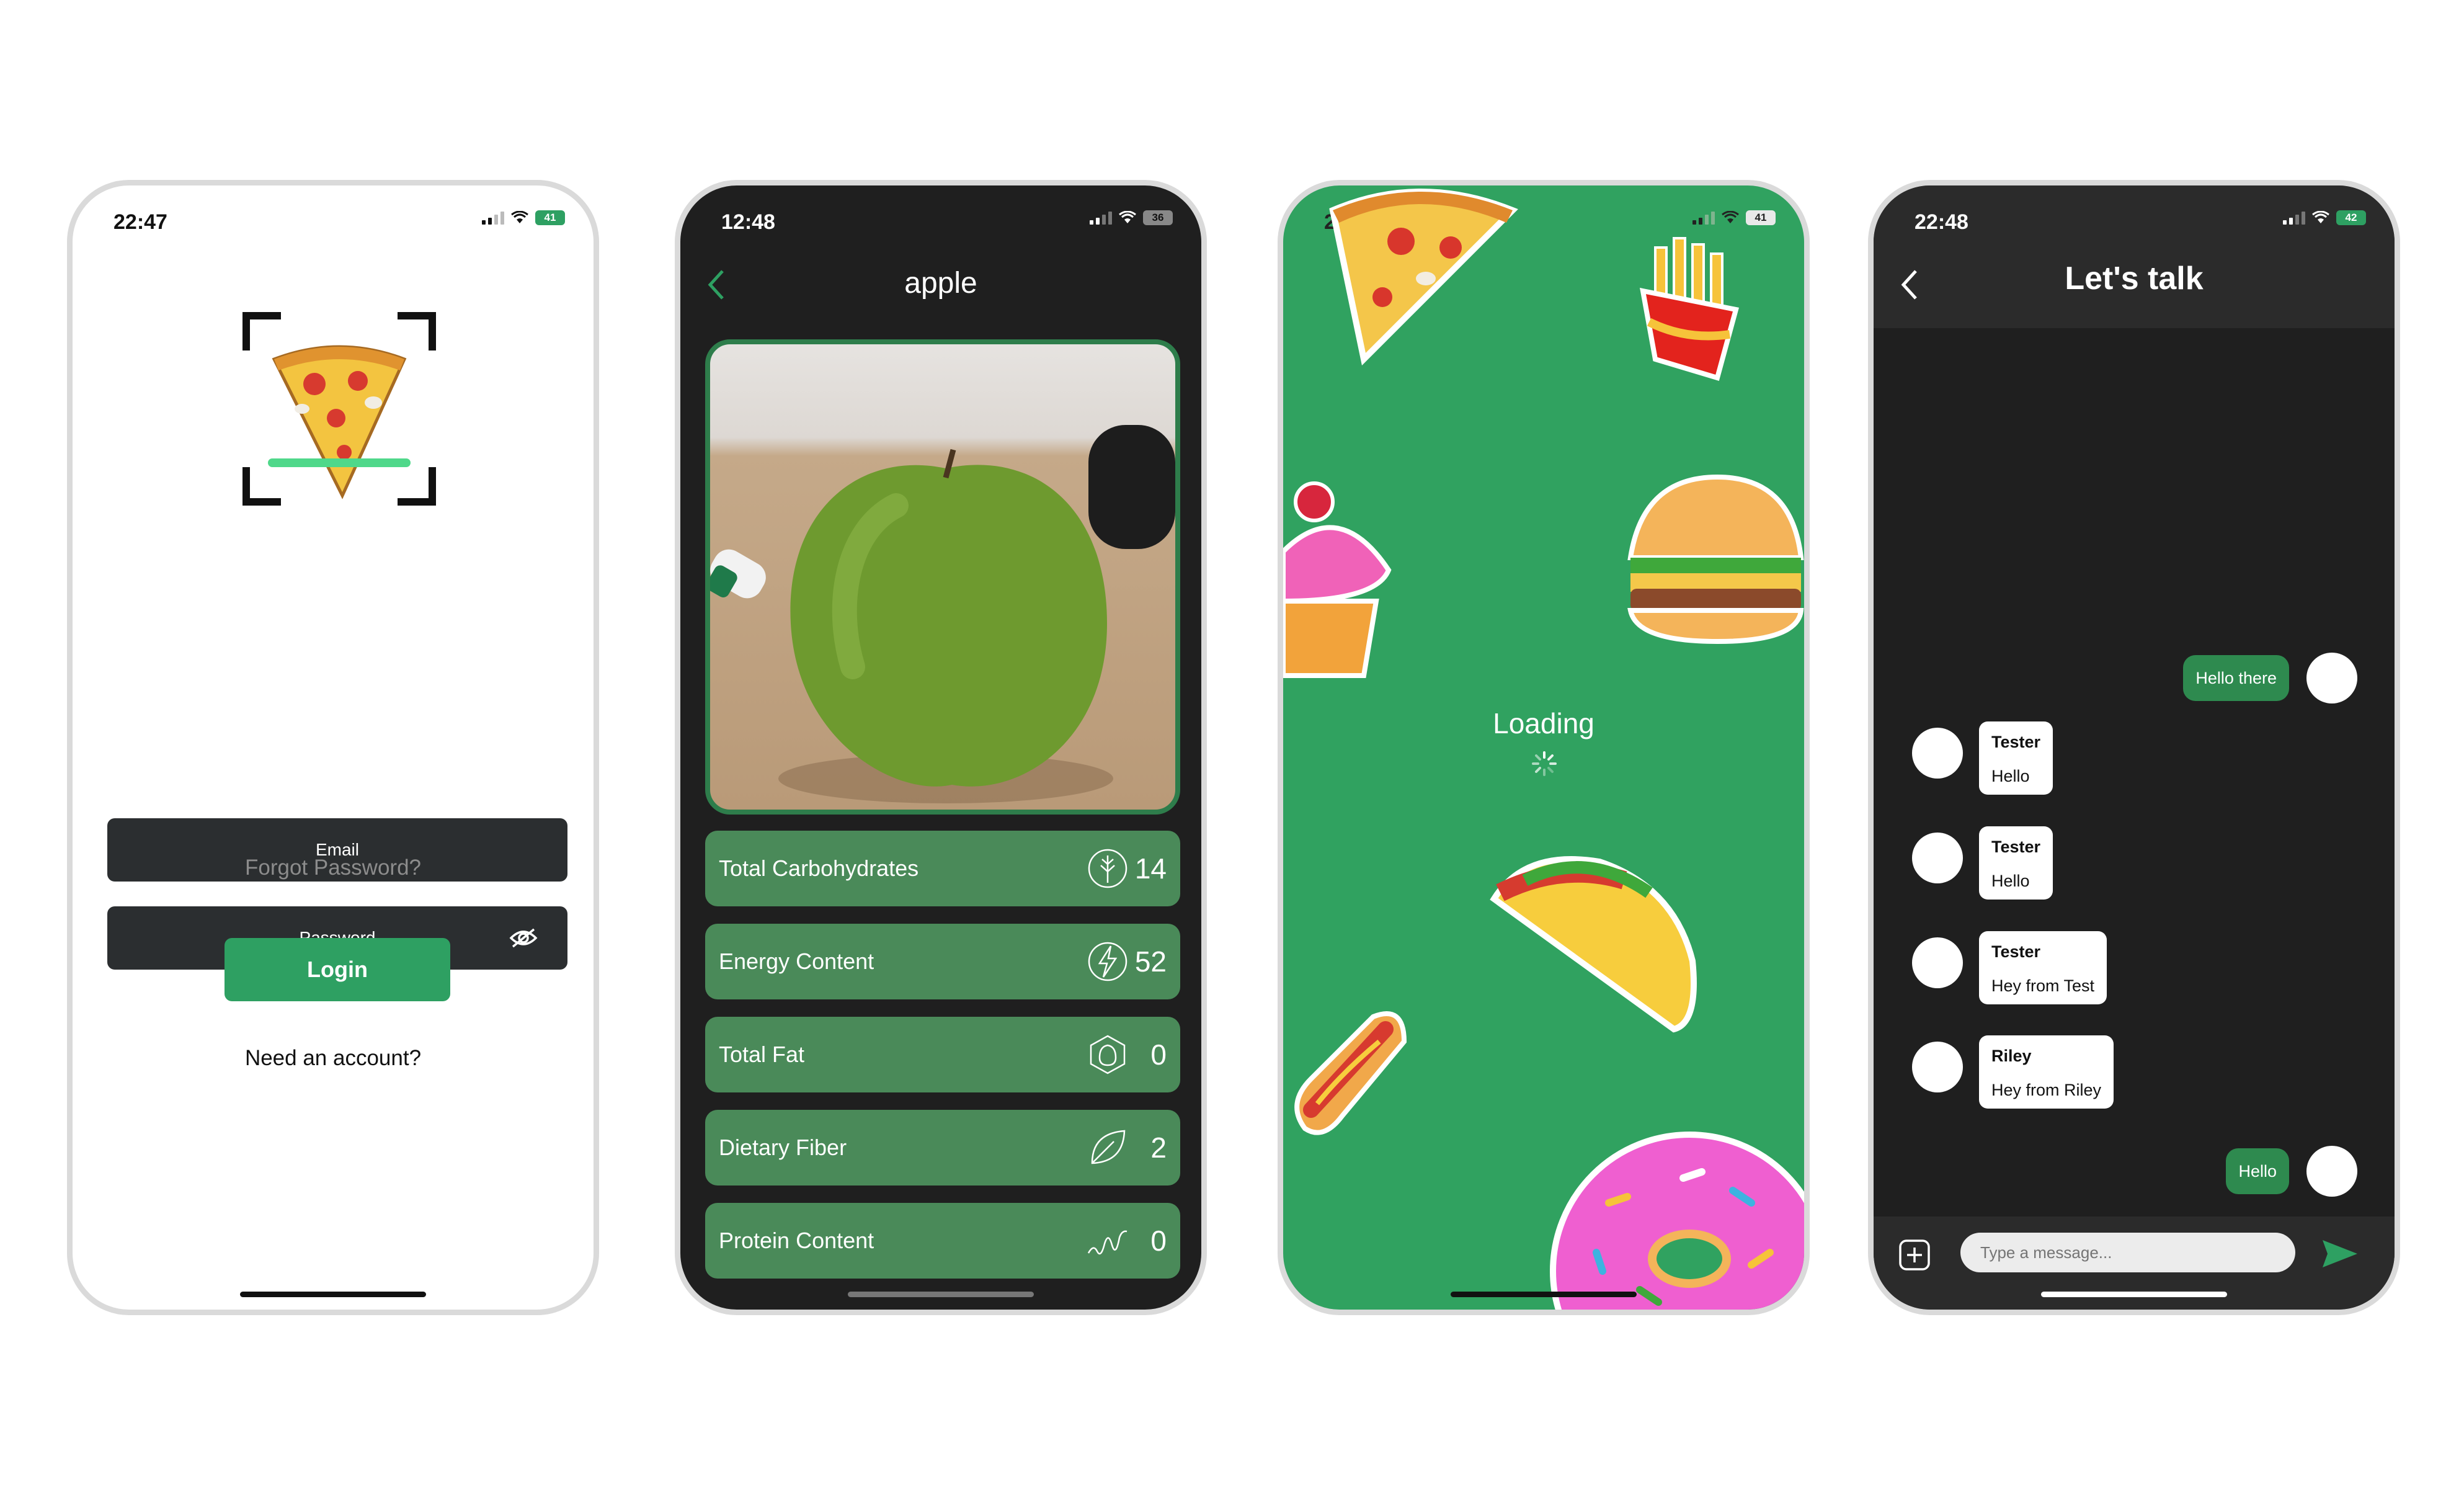  I want to click on lightning-icon, so click(1107, 962).